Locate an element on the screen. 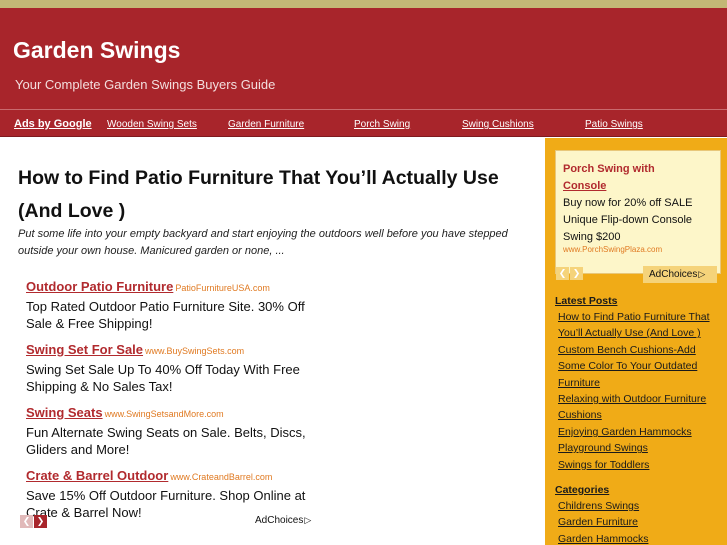 The image size is (727, 545). list-item: Swings for Toddlers is located at coordinates (641, 465).